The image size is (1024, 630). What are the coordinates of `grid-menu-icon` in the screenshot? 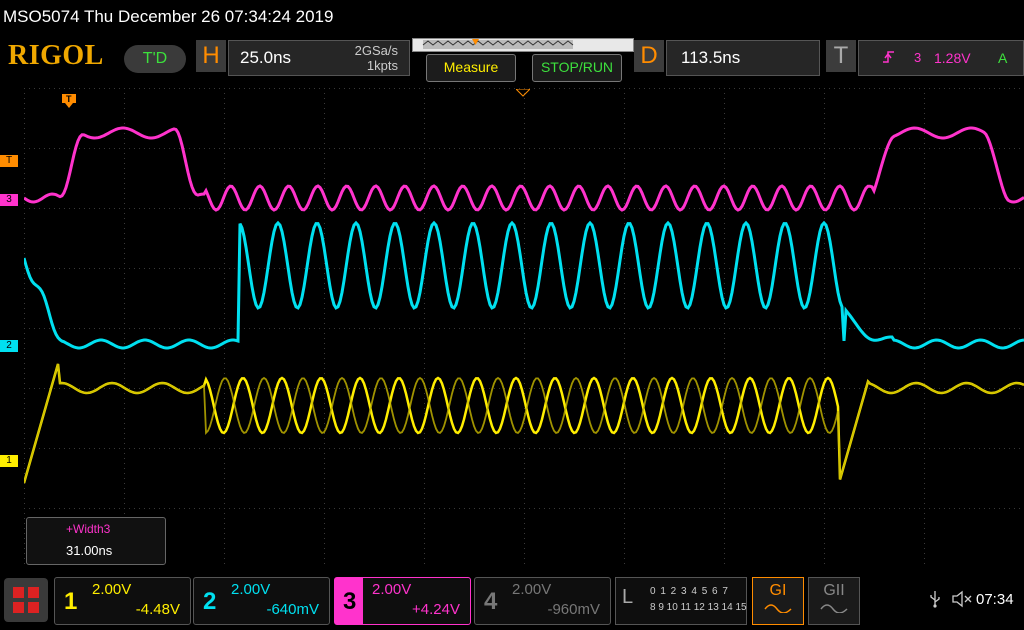 It's located at (26, 600).